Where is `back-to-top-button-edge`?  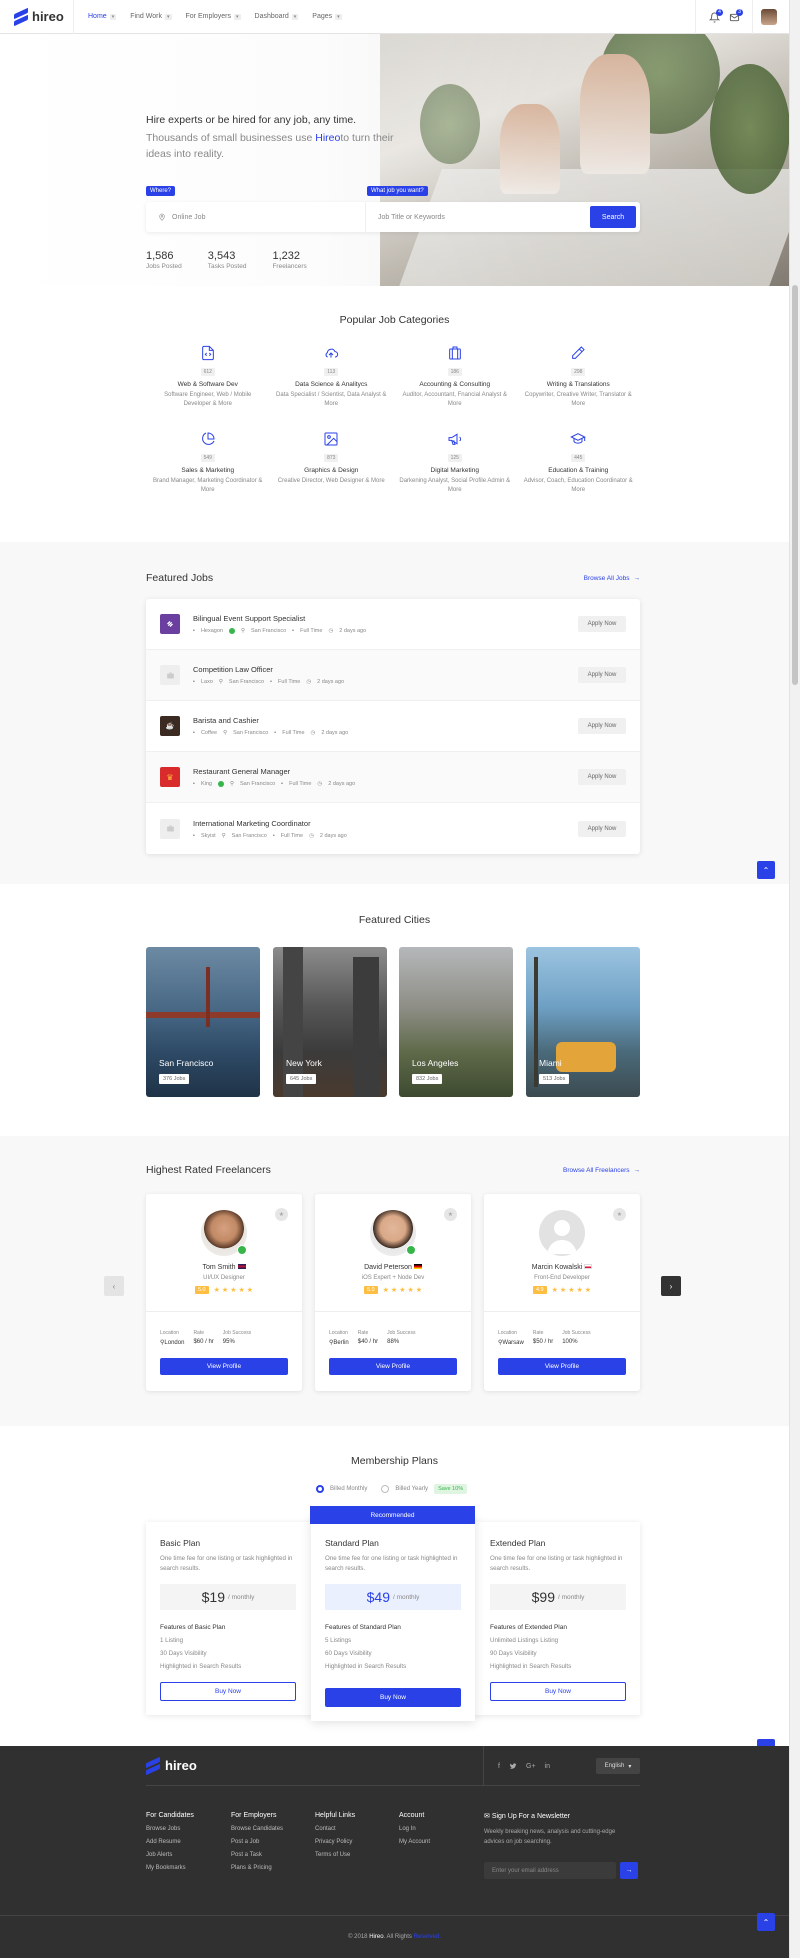
back-to-top-button-edge is located at coordinates (766, 1742).